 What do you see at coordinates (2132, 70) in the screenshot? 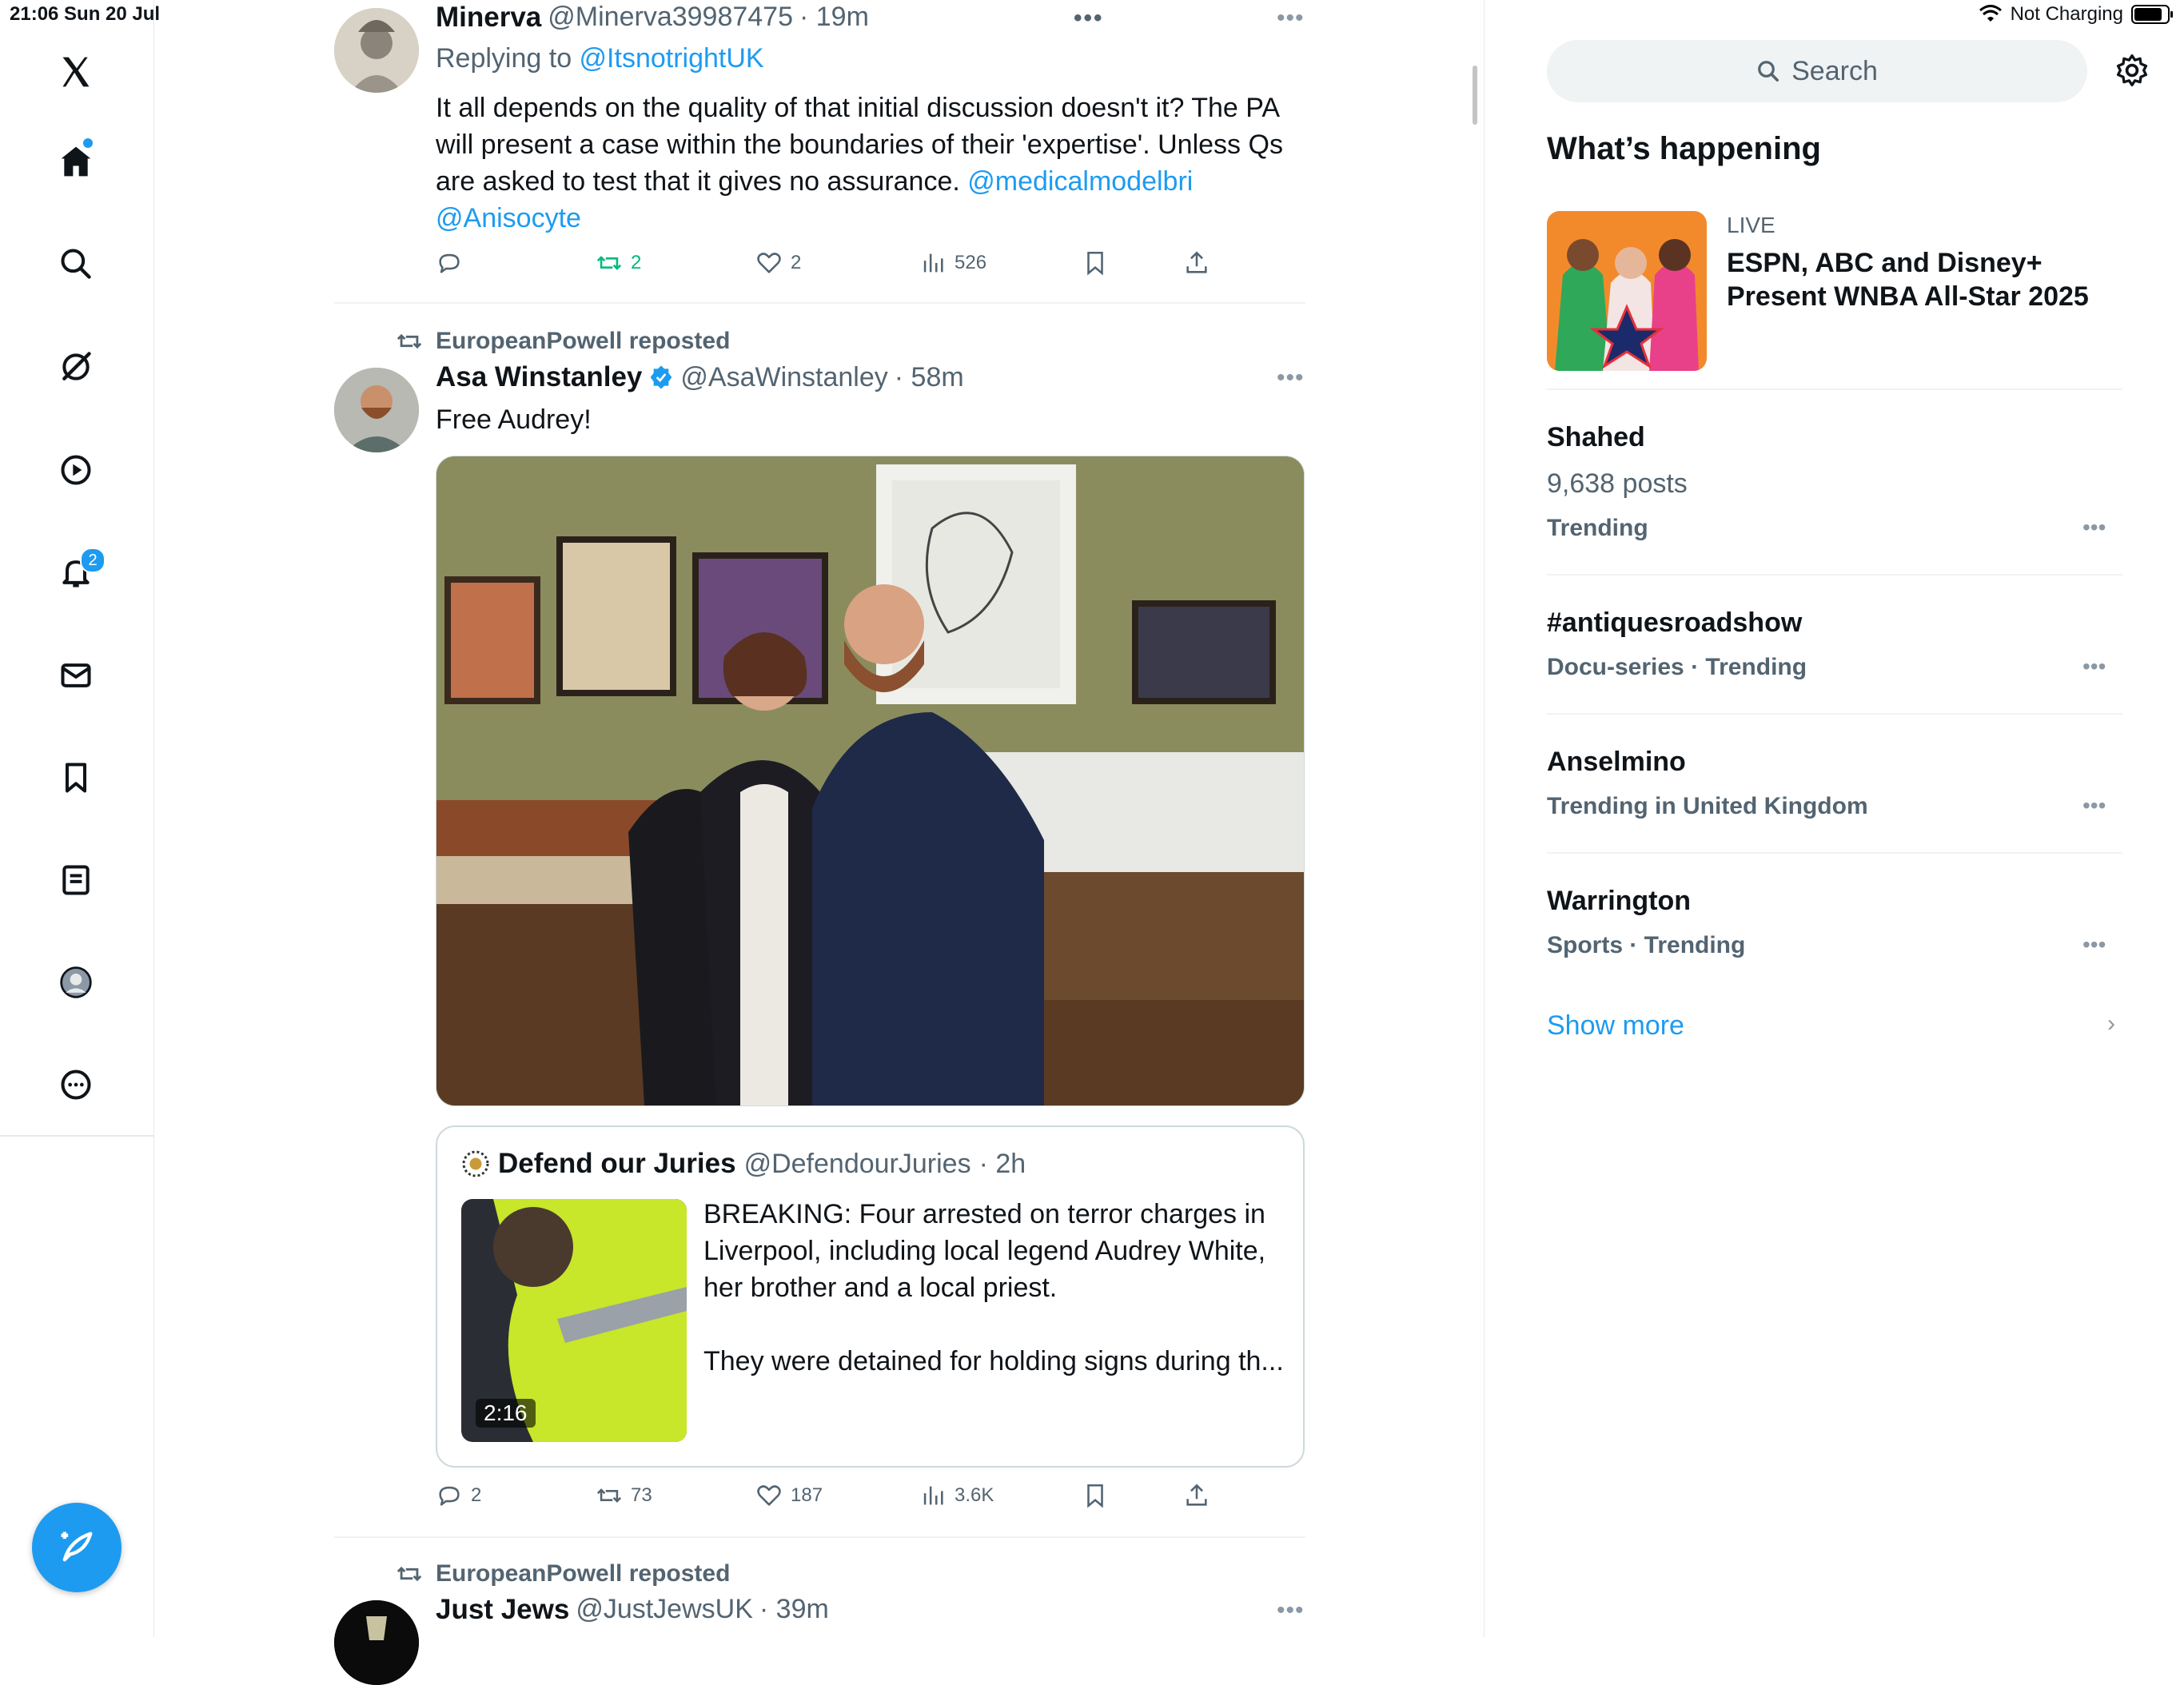
I see `settings-gear-icon` at bounding box center [2132, 70].